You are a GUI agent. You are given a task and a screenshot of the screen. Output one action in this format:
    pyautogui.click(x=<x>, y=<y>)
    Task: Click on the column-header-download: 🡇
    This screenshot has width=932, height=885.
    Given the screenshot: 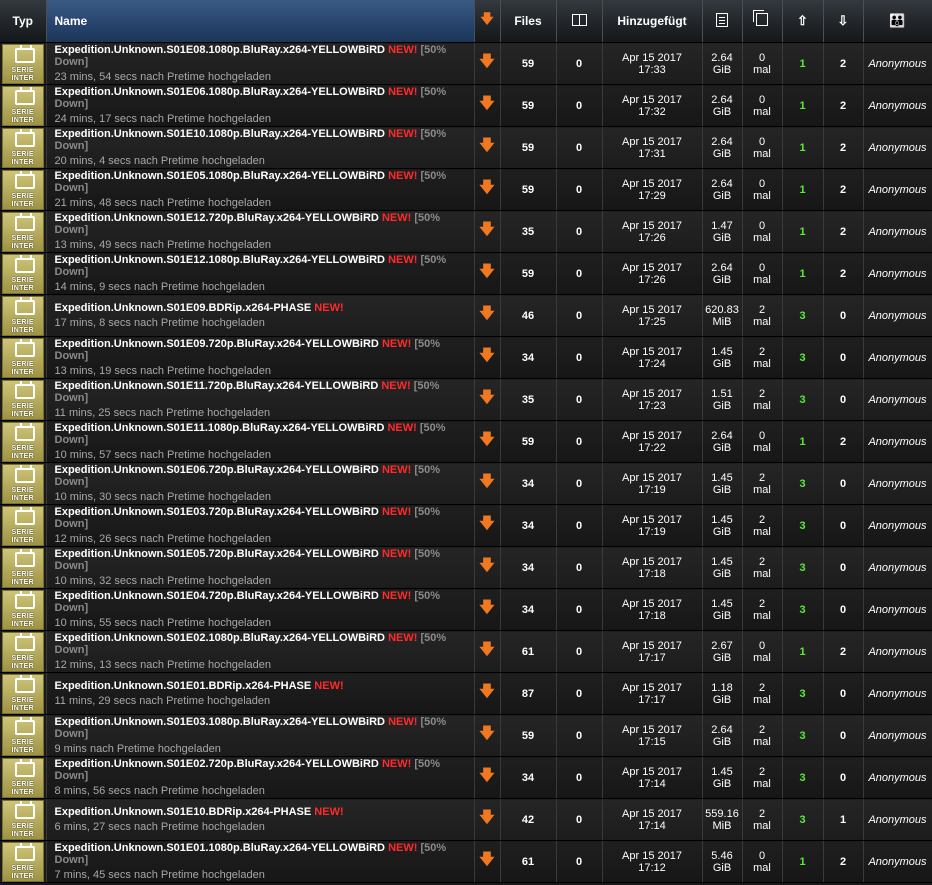 What is the action you would take?
    pyautogui.click(x=487, y=21)
    